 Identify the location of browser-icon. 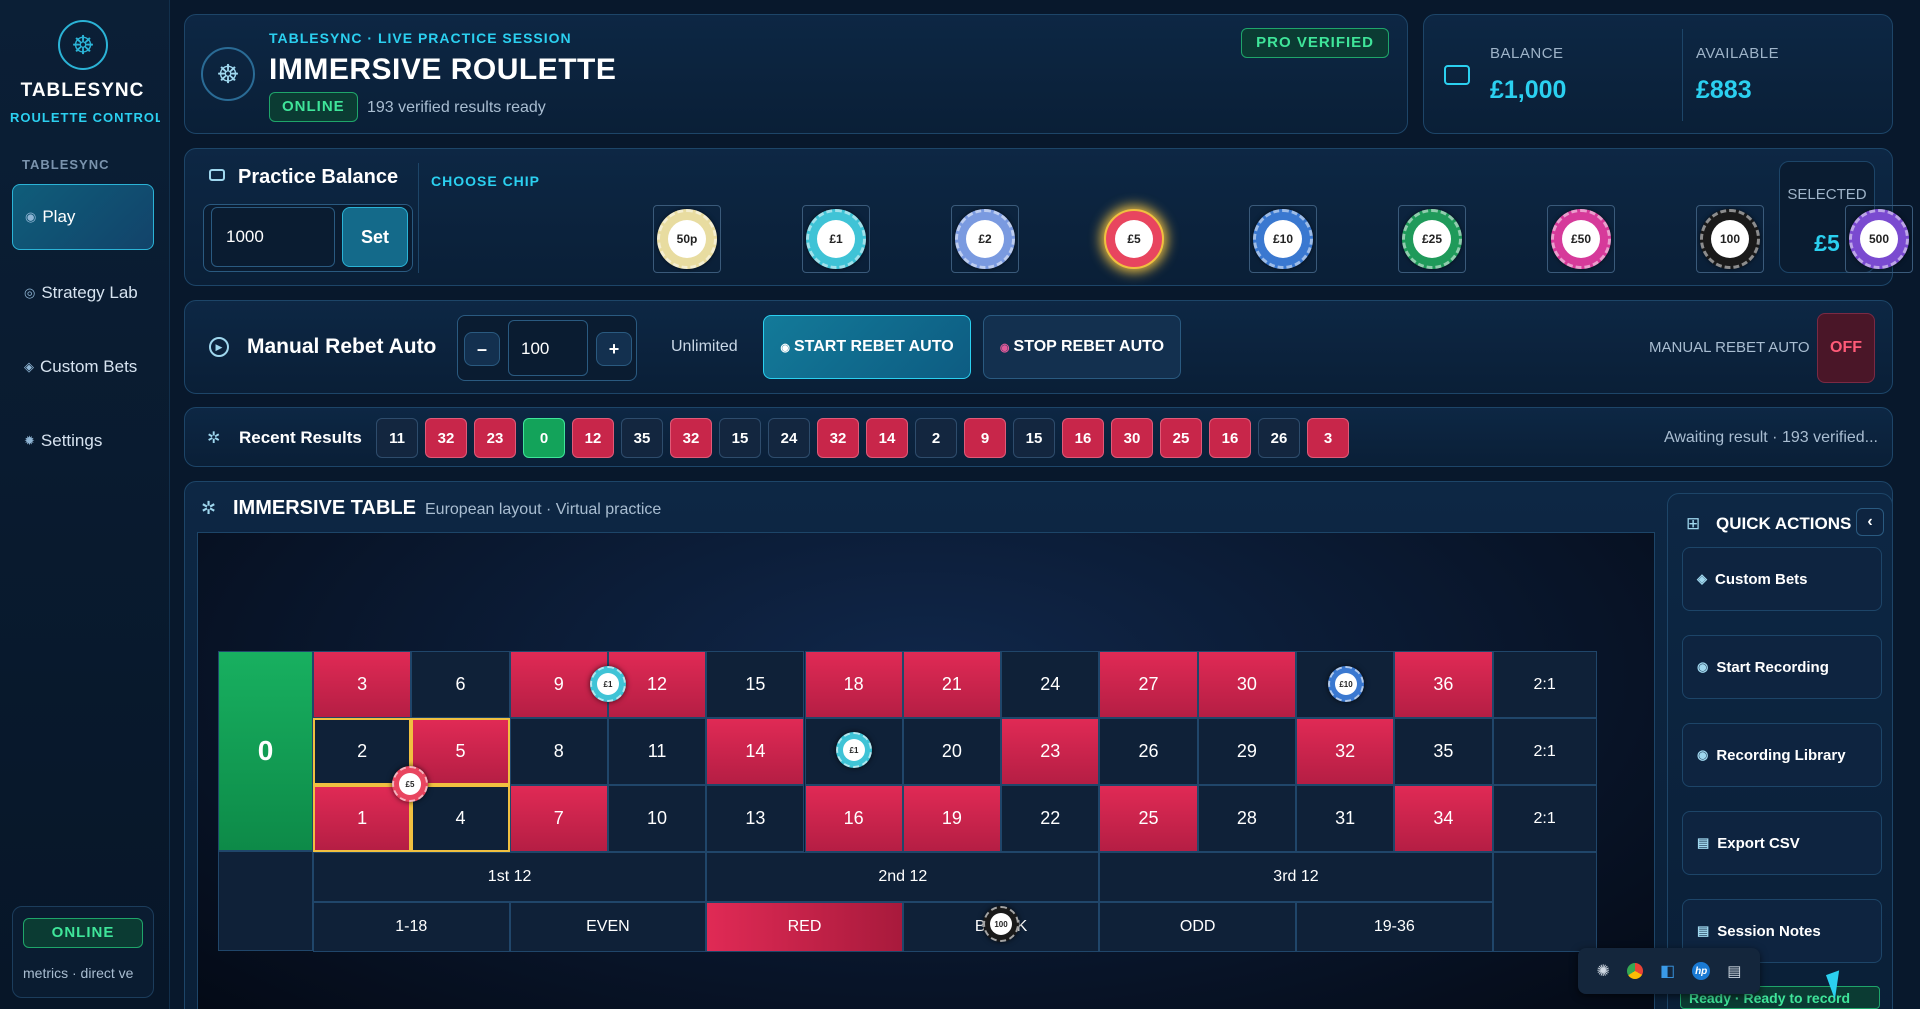
(1634, 971).